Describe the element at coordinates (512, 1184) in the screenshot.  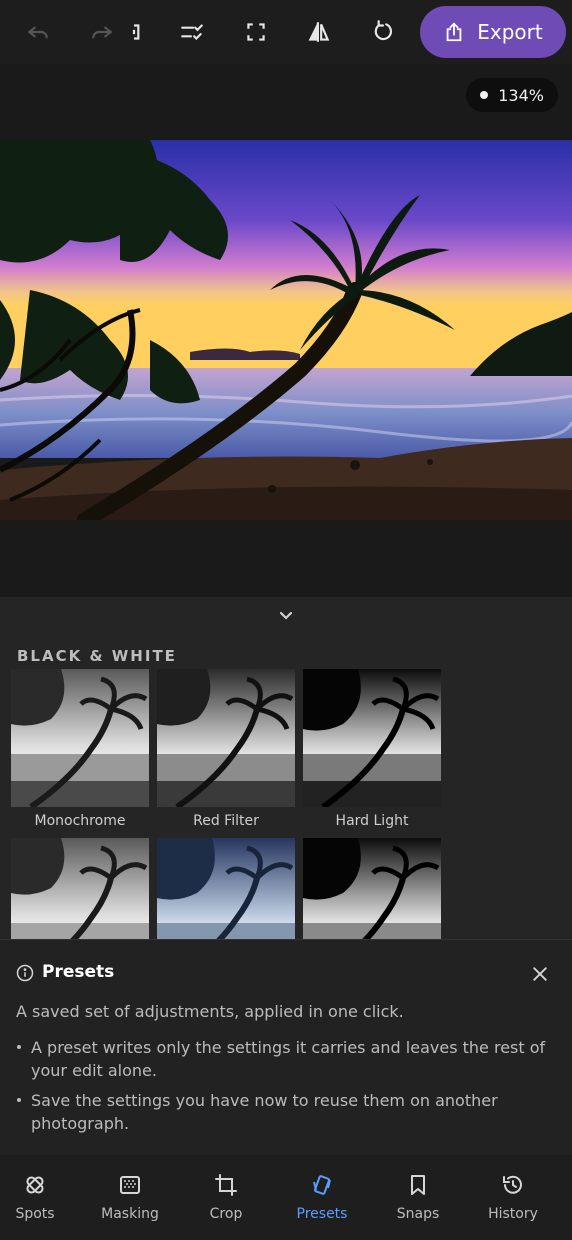
I see `history-icon` at that location.